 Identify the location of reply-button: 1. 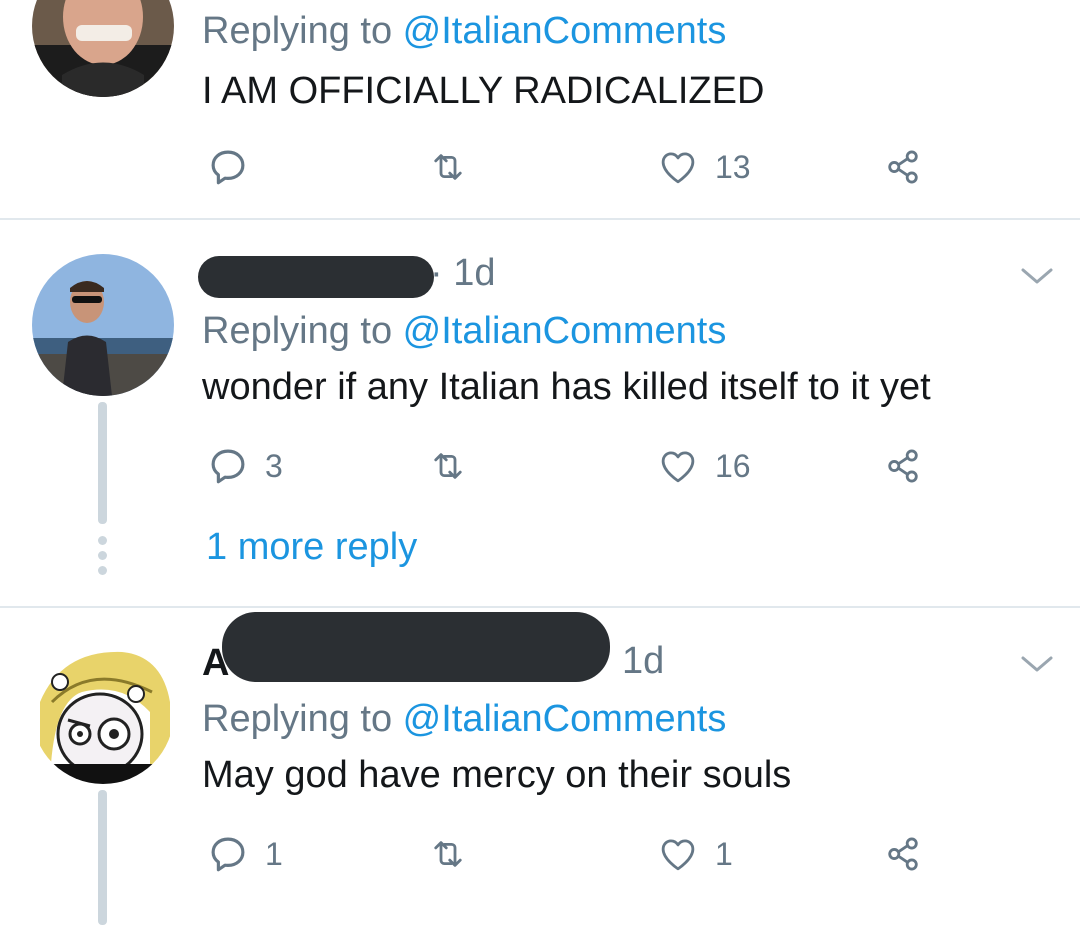
(244, 854).